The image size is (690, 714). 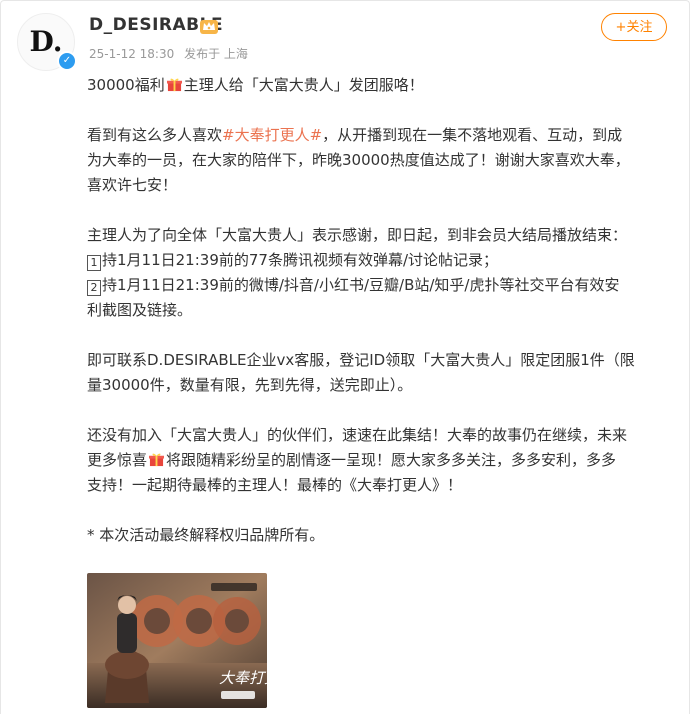 I want to click on number-2-icon: 2, so click(x=94, y=288).